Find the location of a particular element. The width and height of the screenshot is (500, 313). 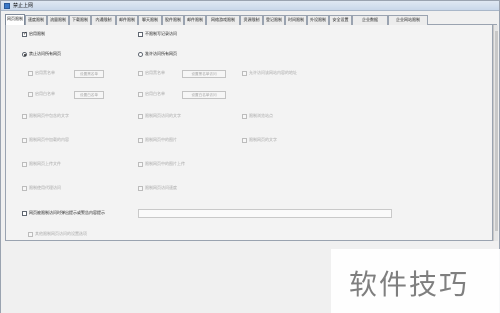

tab-15: 企业数据 is located at coordinates (370, 20).